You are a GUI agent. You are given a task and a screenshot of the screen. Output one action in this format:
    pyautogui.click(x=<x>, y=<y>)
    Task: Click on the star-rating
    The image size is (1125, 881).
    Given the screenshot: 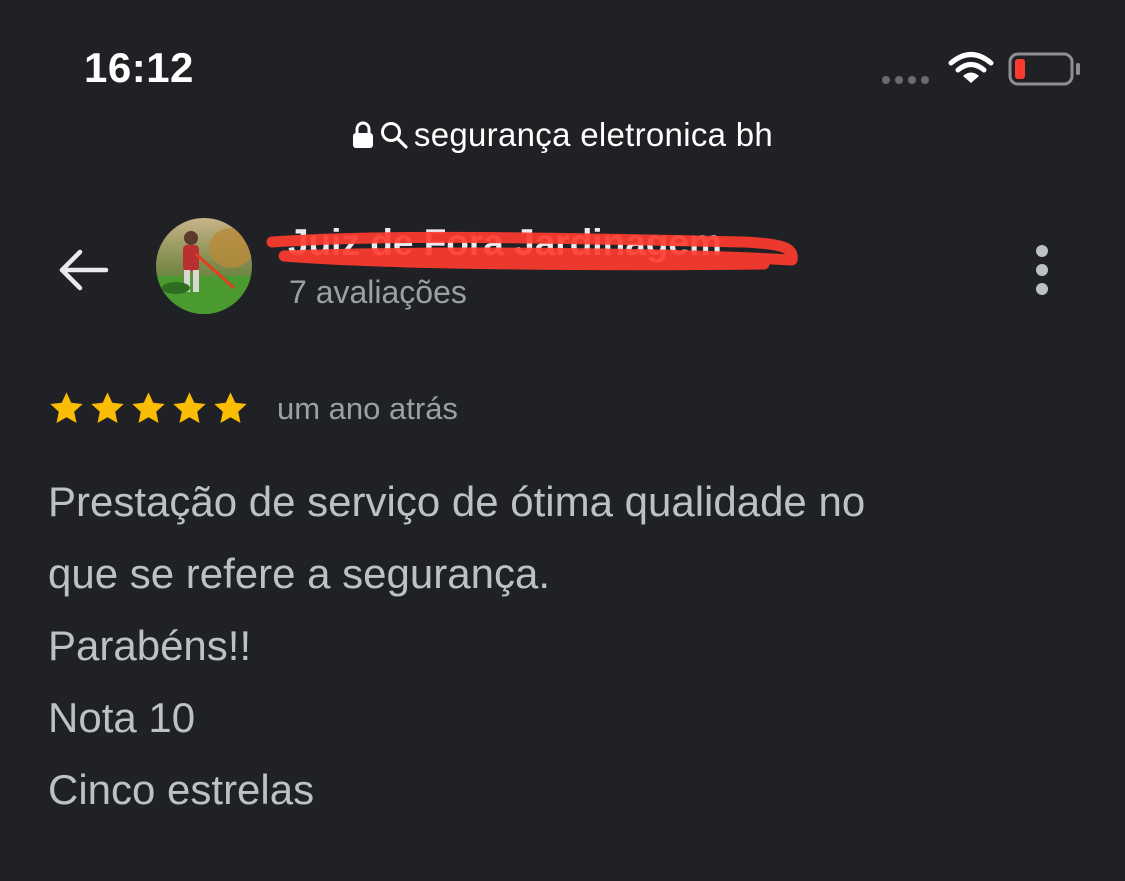 What is the action you would take?
    pyautogui.click(x=148, y=408)
    